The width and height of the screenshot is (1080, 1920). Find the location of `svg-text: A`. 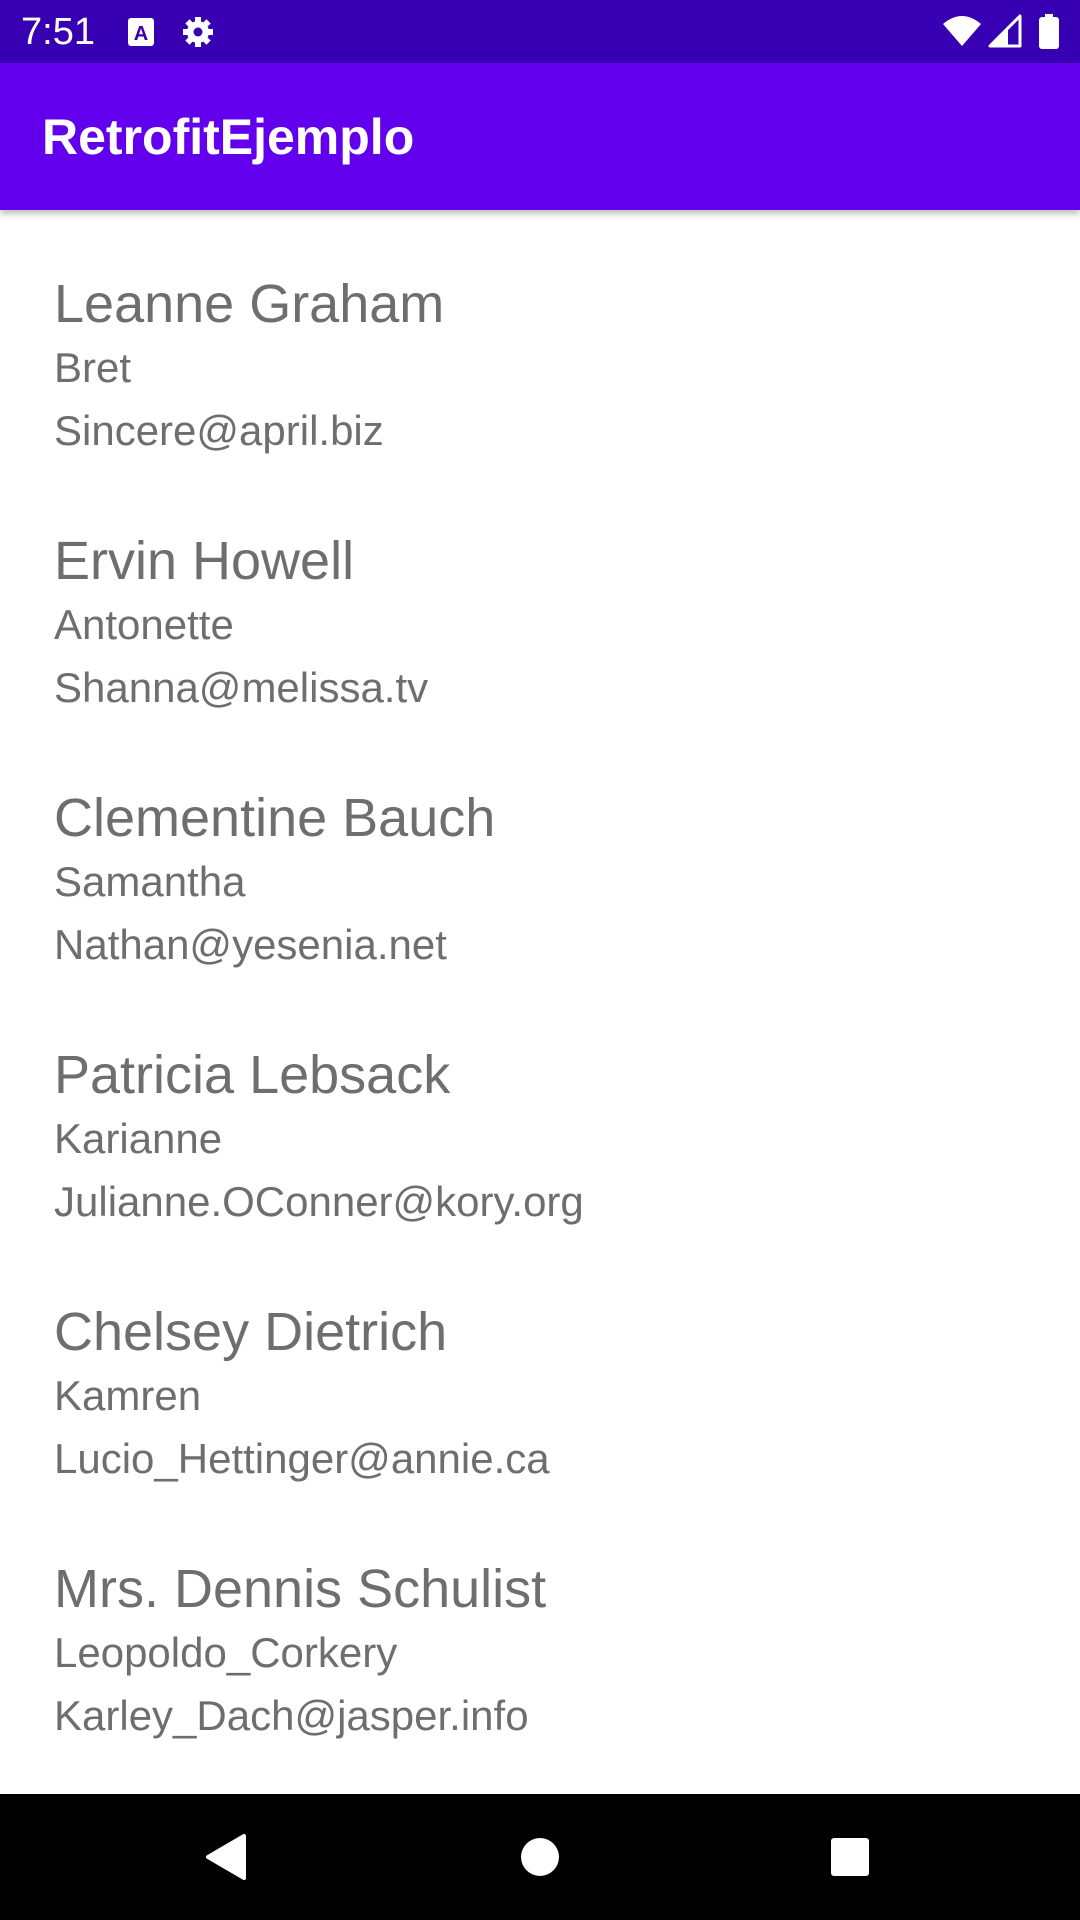

svg-text: A is located at coordinates (141, 34).